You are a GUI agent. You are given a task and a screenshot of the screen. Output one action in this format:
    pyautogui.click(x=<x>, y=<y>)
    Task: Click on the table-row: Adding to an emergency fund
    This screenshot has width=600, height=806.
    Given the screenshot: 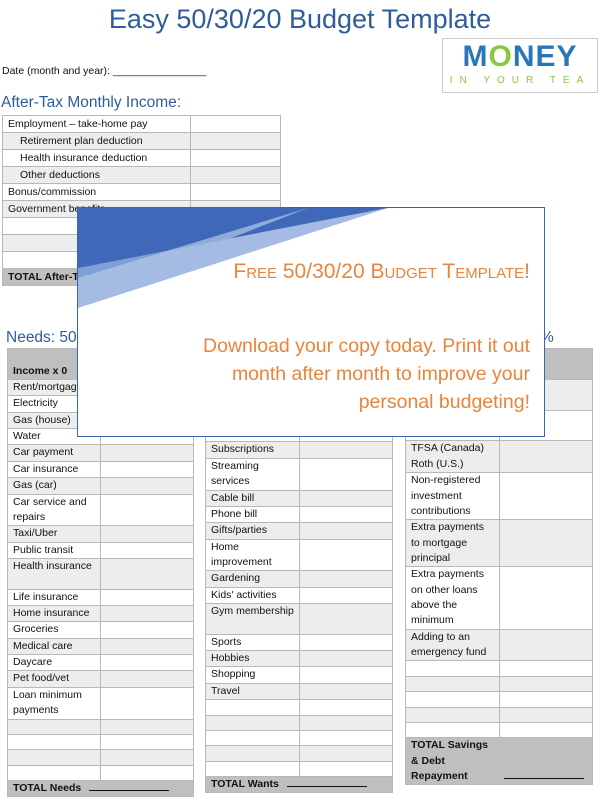 What is the action you would take?
    pyautogui.click(x=499, y=645)
    